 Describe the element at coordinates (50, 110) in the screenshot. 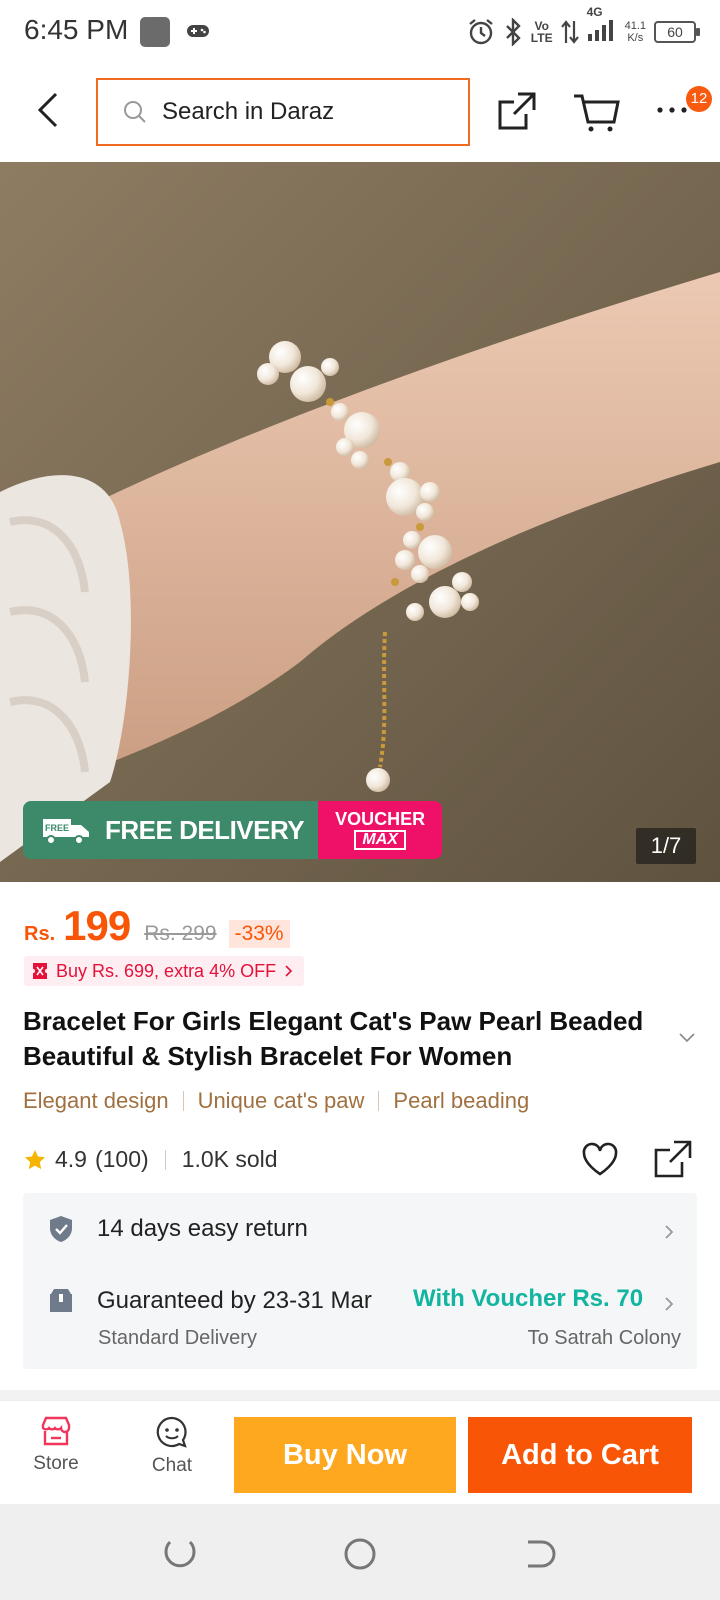

I see `back-arrow-icon` at that location.